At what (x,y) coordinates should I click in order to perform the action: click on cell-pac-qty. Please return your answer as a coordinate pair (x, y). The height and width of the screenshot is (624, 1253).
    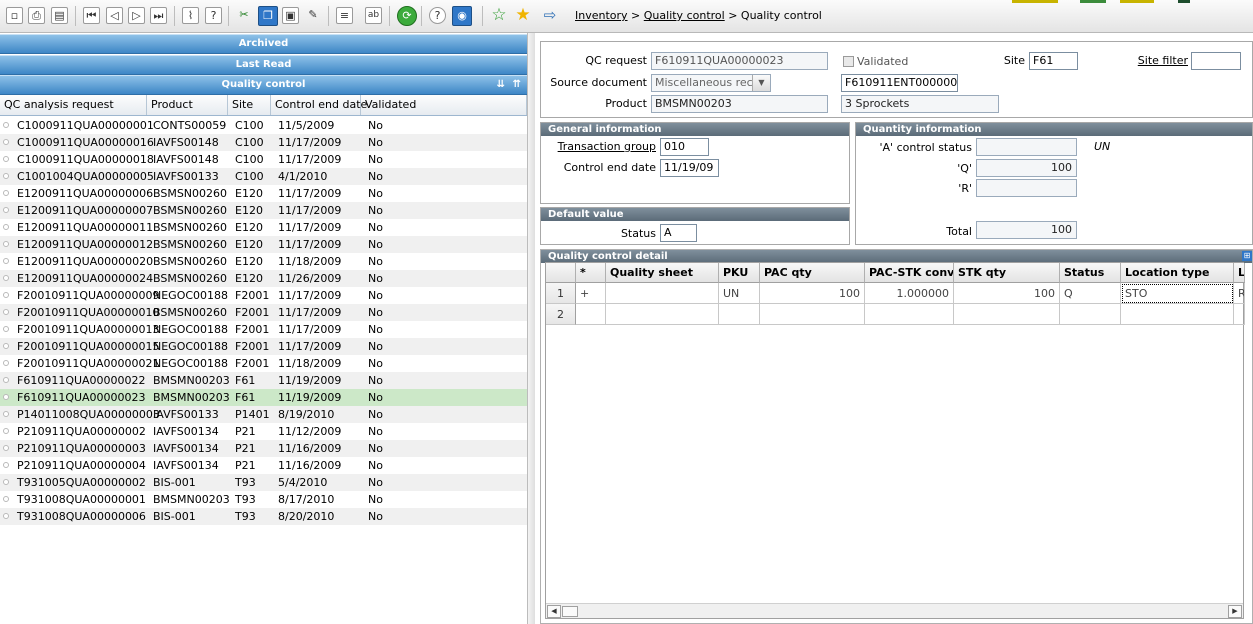
    Looking at the image, I should click on (812, 314).